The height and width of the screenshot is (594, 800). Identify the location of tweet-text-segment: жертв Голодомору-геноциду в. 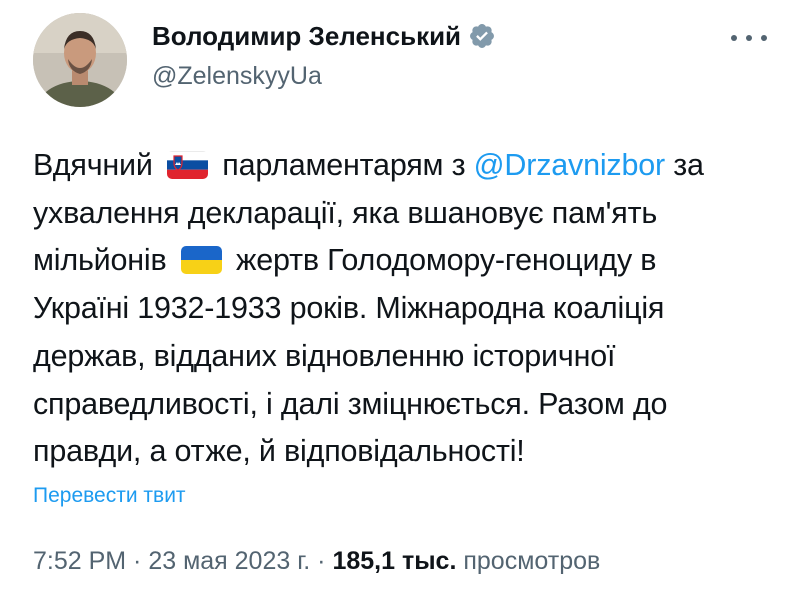
(446, 260).